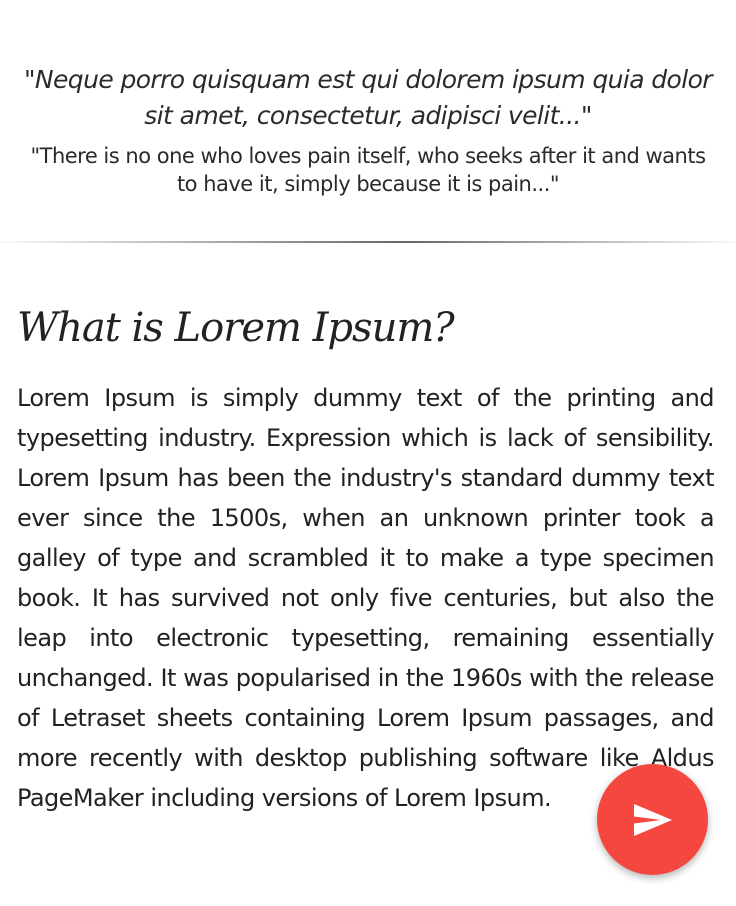 The height and width of the screenshot is (906, 736). I want to click on send-button, so click(652, 819).